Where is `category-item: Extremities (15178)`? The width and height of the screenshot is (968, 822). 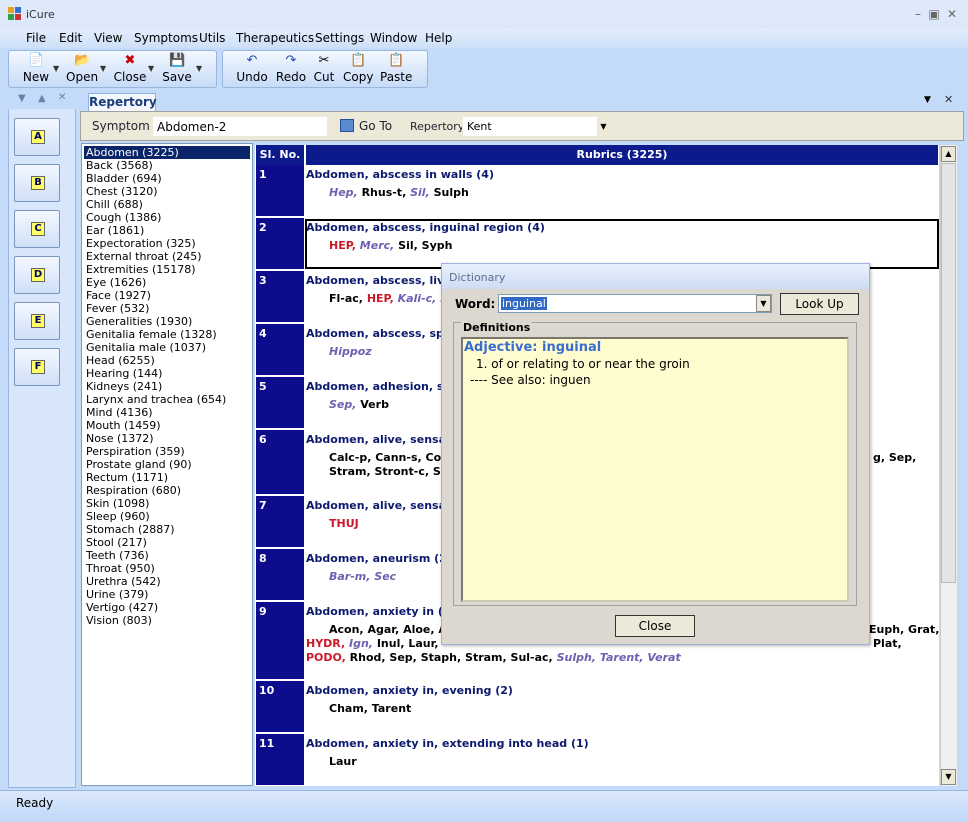 category-item: Extremities (15178) is located at coordinates (141, 269).